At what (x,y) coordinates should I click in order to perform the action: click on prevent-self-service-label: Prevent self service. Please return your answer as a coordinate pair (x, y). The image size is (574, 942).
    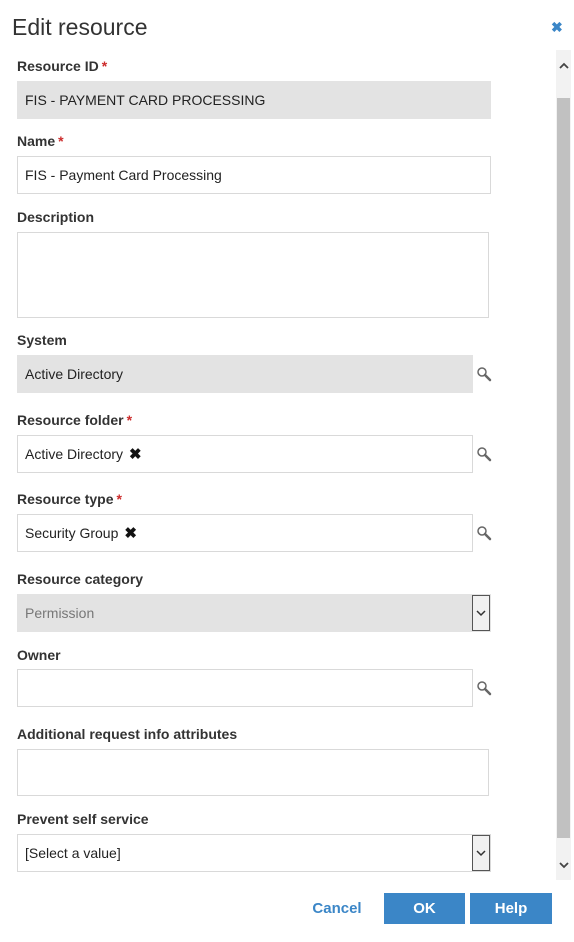
    Looking at the image, I should click on (83, 819).